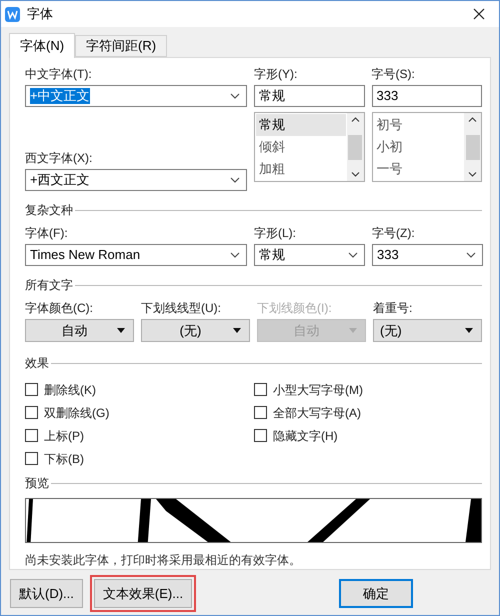  I want to click on checkbox-label: 隐藏文字(H), so click(305, 436).